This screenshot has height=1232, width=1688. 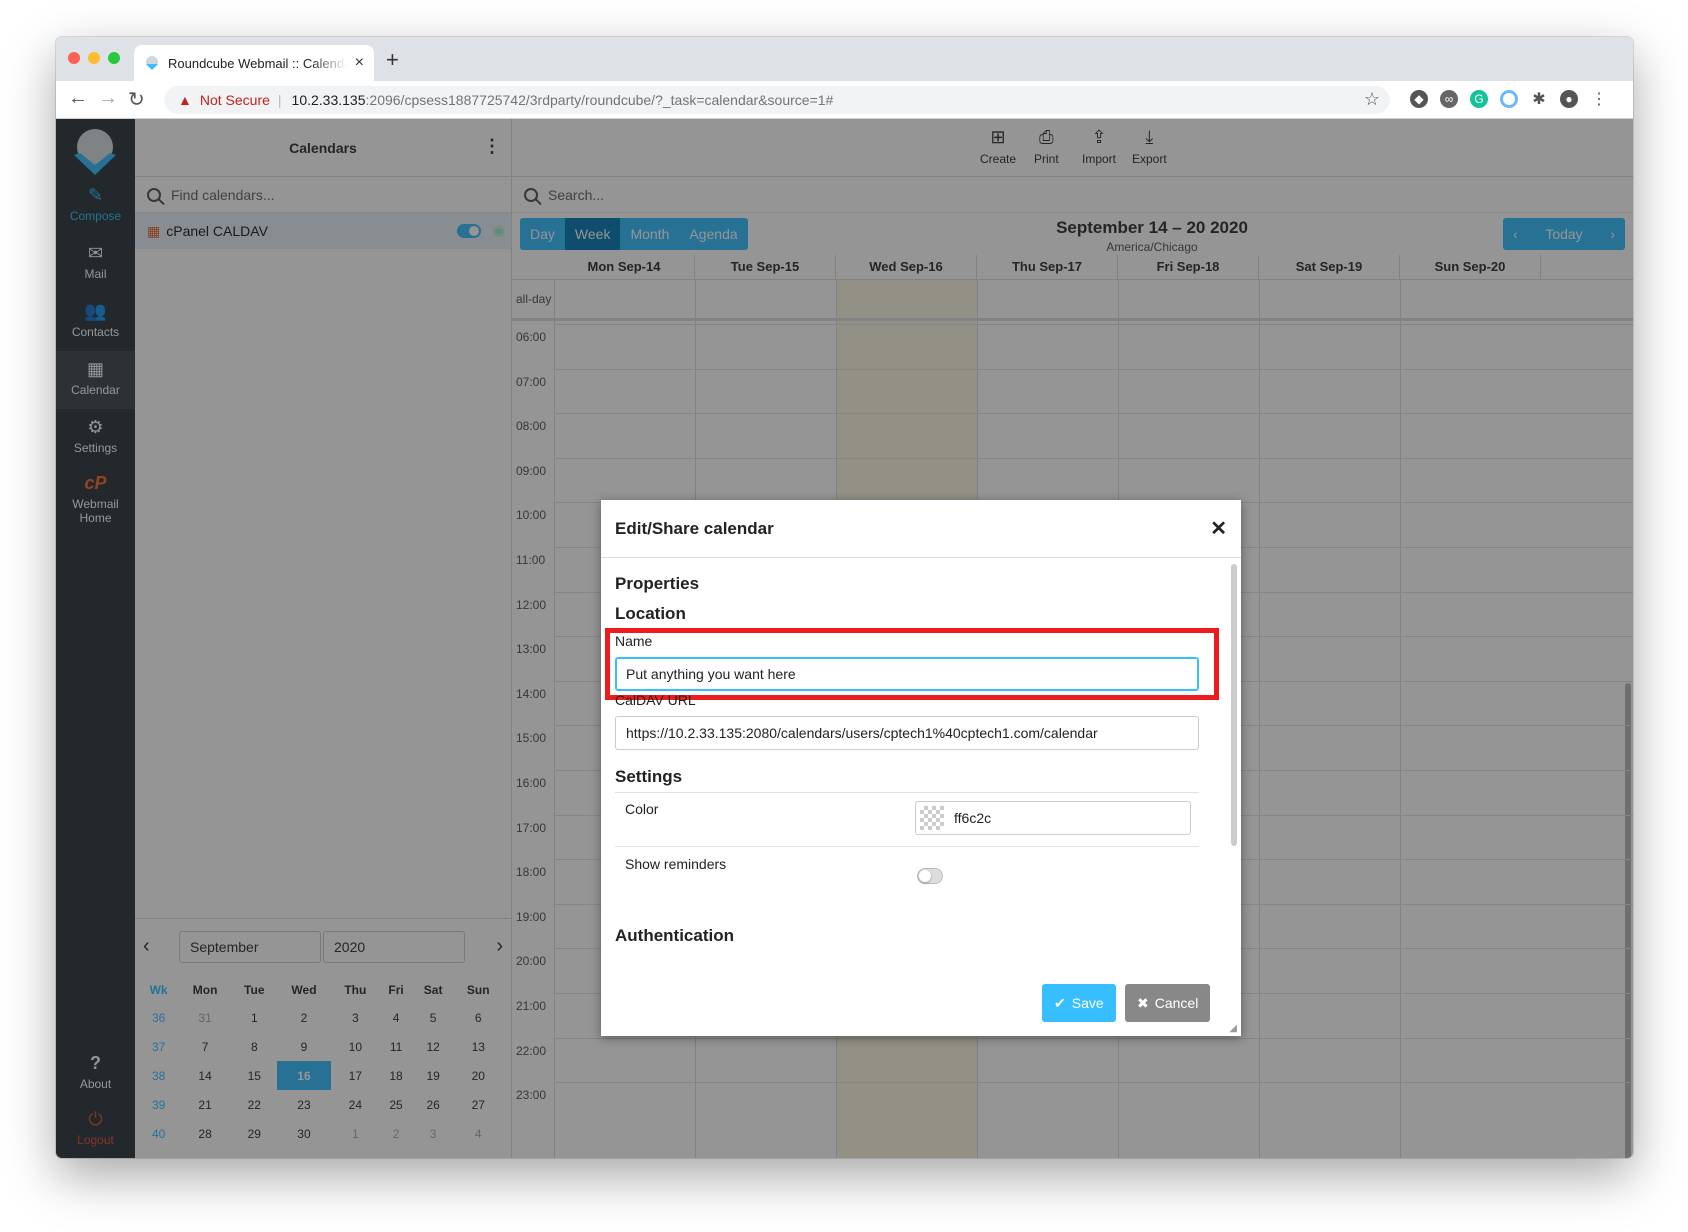 What do you see at coordinates (1599, 99) in the screenshot?
I see `browser-menu-icon: ⋮` at bounding box center [1599, 99].